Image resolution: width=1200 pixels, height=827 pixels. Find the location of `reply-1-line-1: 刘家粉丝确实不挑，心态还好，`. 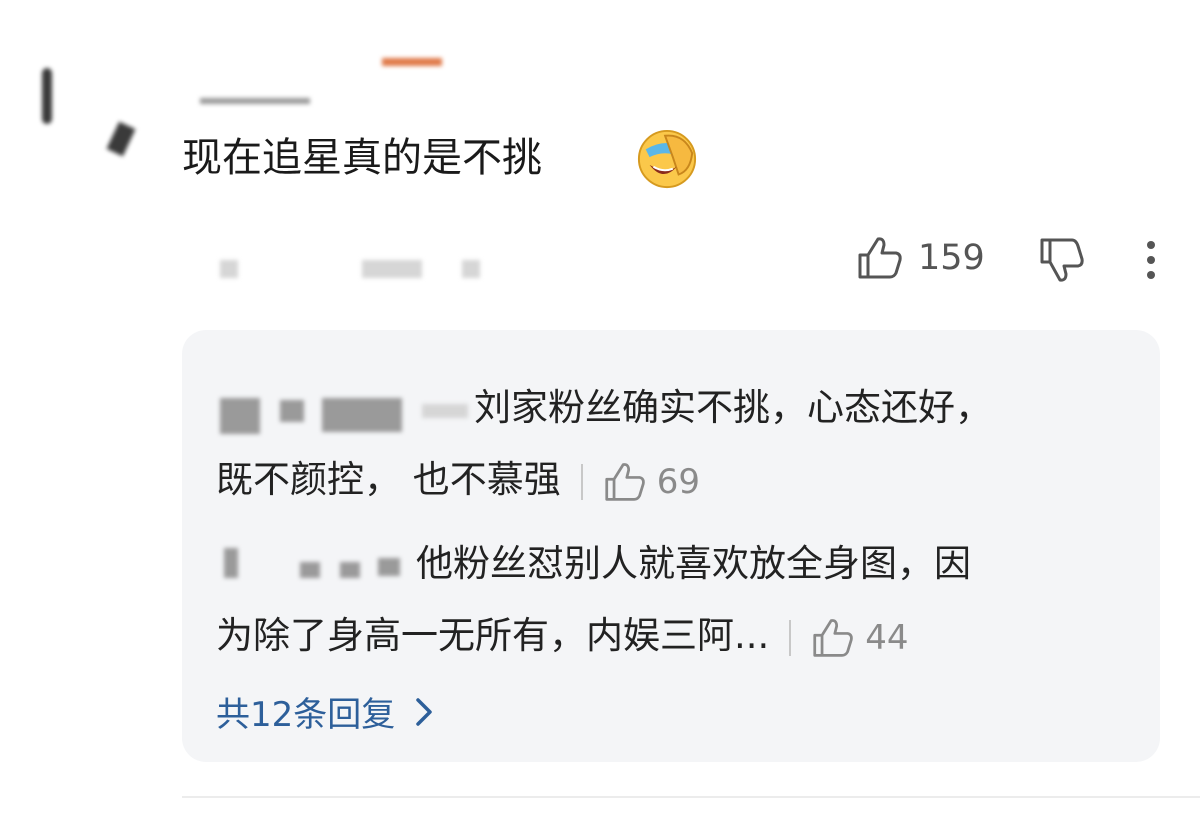

reply-1-line-1: 刘家粉丝确实不挑，心态还好， is located at coordinates (733, 407).